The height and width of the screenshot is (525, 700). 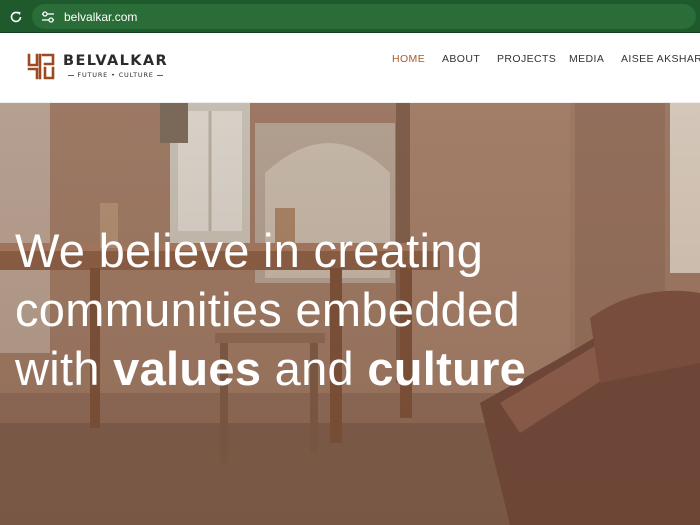 What do you see at coordinates (71, 75) in the screenshot?
I see `tagline-rule-left` at bounding box center [71, 75].